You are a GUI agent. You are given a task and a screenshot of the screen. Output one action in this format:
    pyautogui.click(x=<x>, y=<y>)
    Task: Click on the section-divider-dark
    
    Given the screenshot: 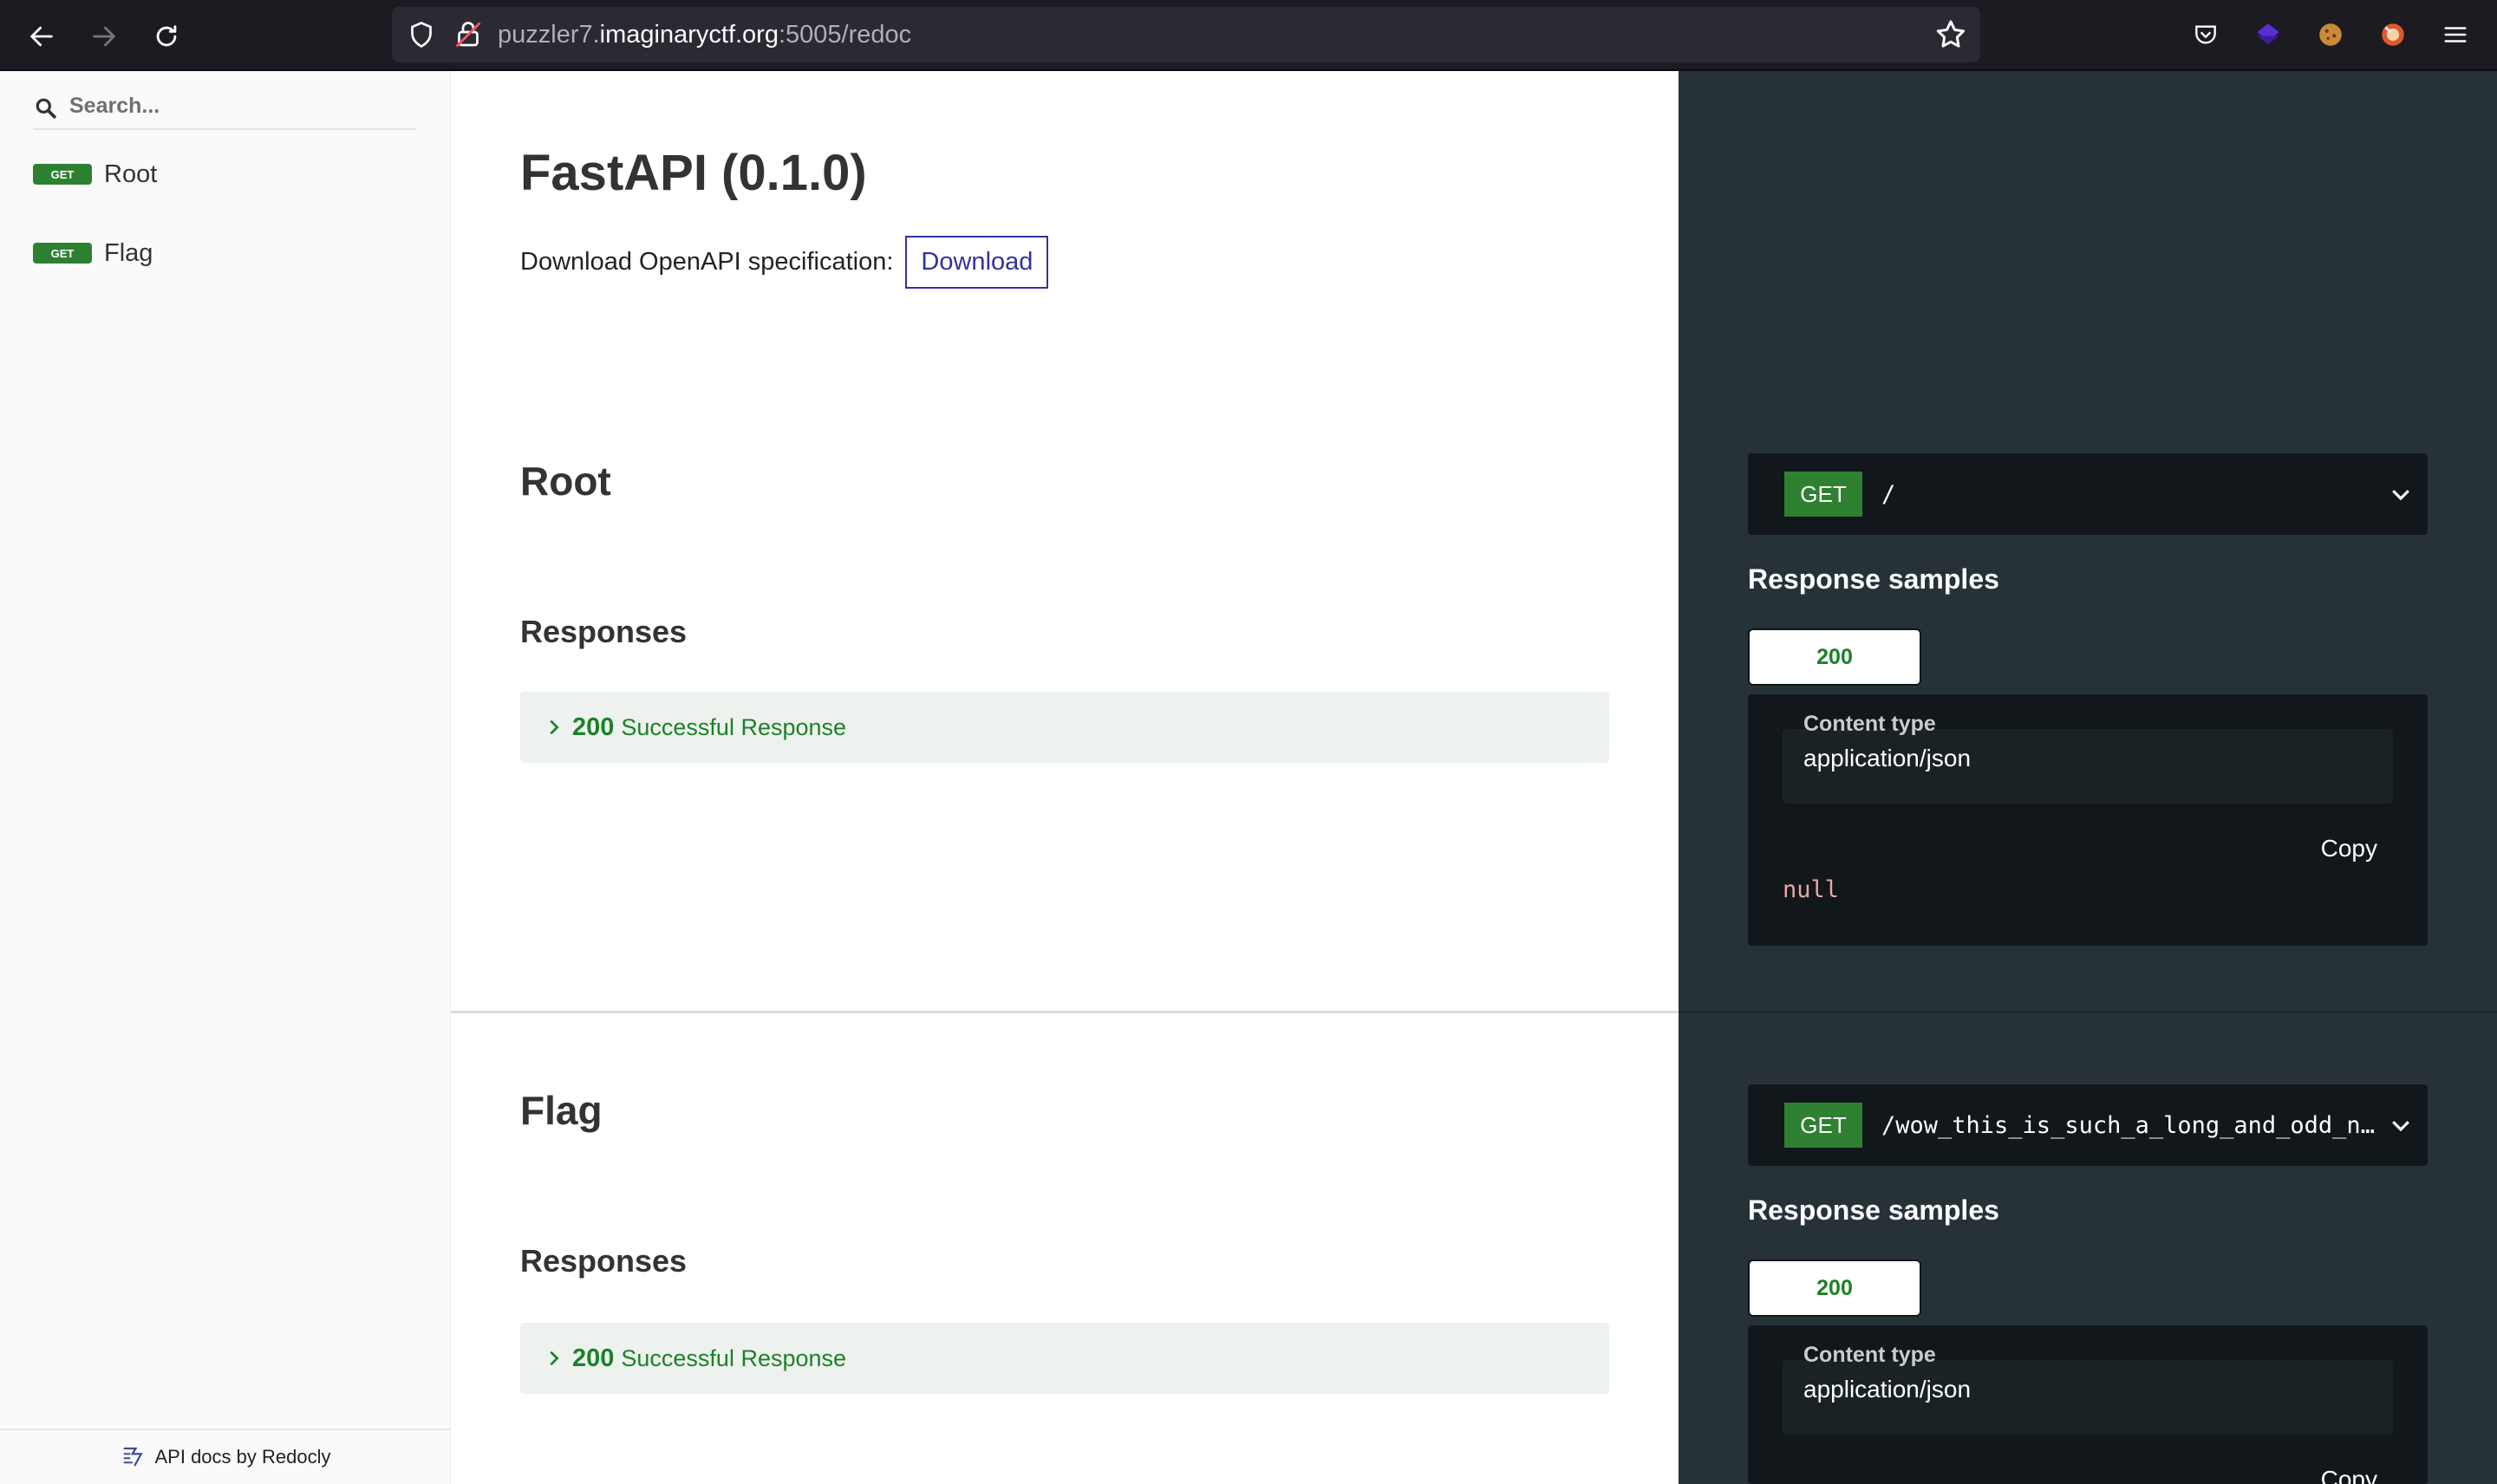 What is the action you would take?
    pyautogui.click(x=2088, y=1012)
    